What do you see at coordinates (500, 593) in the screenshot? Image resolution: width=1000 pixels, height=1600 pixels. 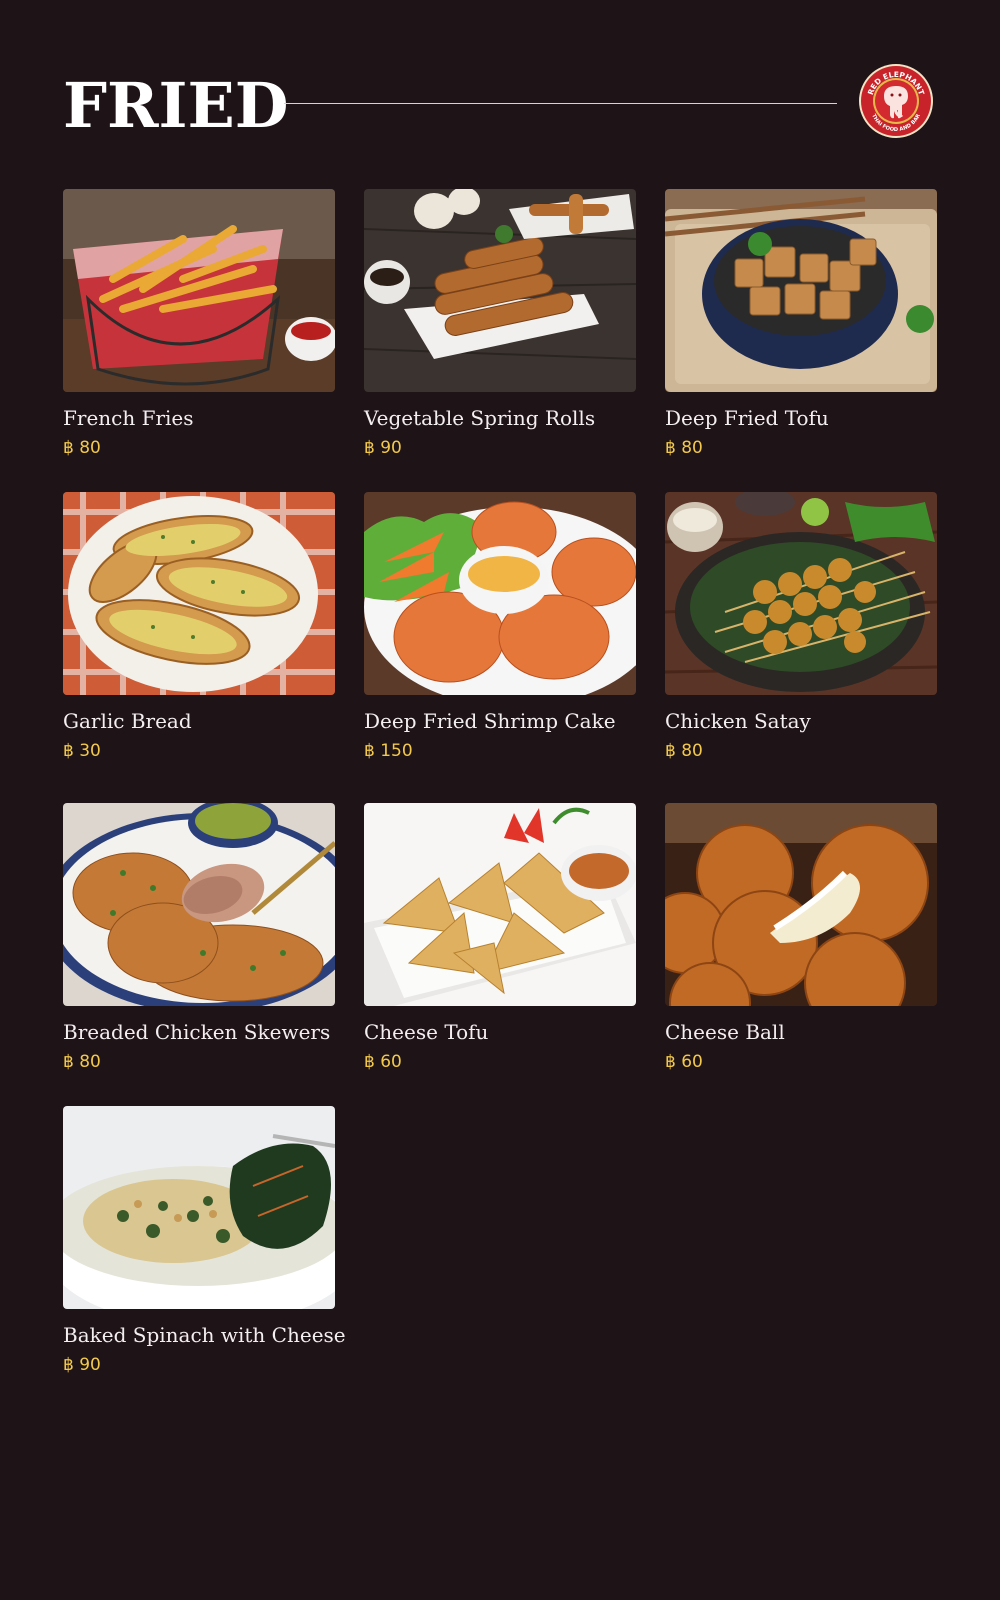 I see `shrimp-cake-photo` at bounding box center [500, 593].